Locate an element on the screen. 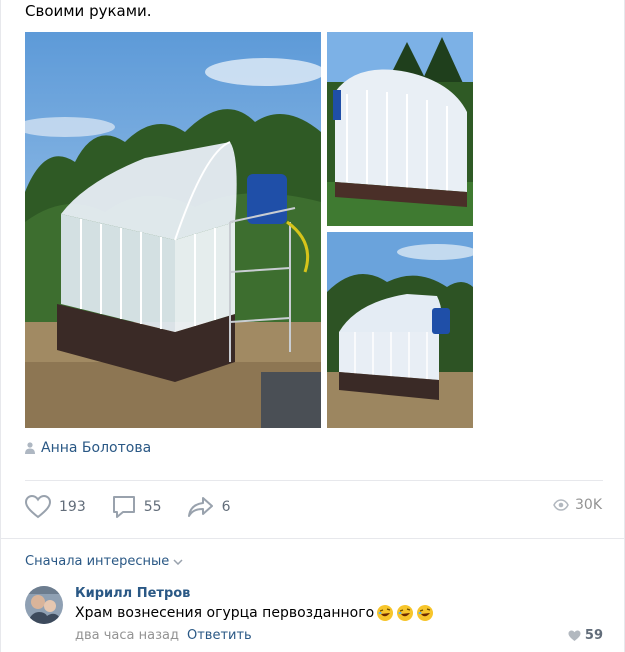 The width and height of the screenshot is (625, 652). comments-sort-label: Сначала интересные is located at coordinates (97, 561).